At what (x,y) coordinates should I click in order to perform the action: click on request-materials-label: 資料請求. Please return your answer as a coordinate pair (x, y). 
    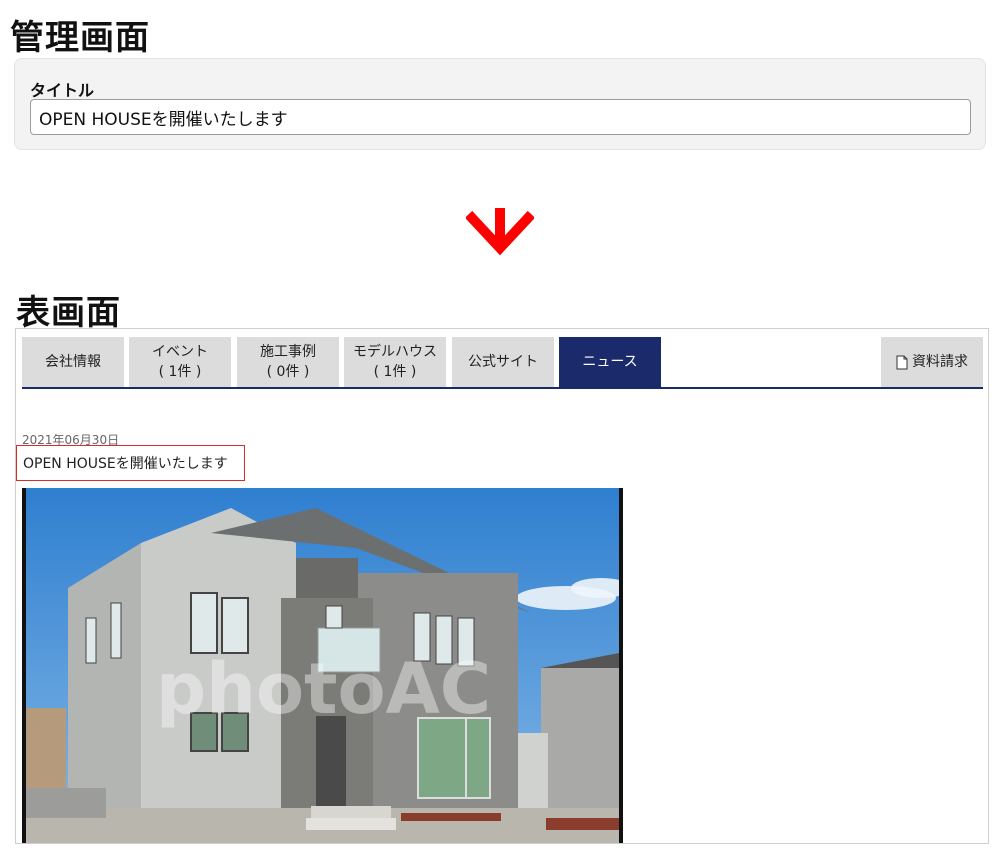
    Looking at the image, I should click on (940, 362).